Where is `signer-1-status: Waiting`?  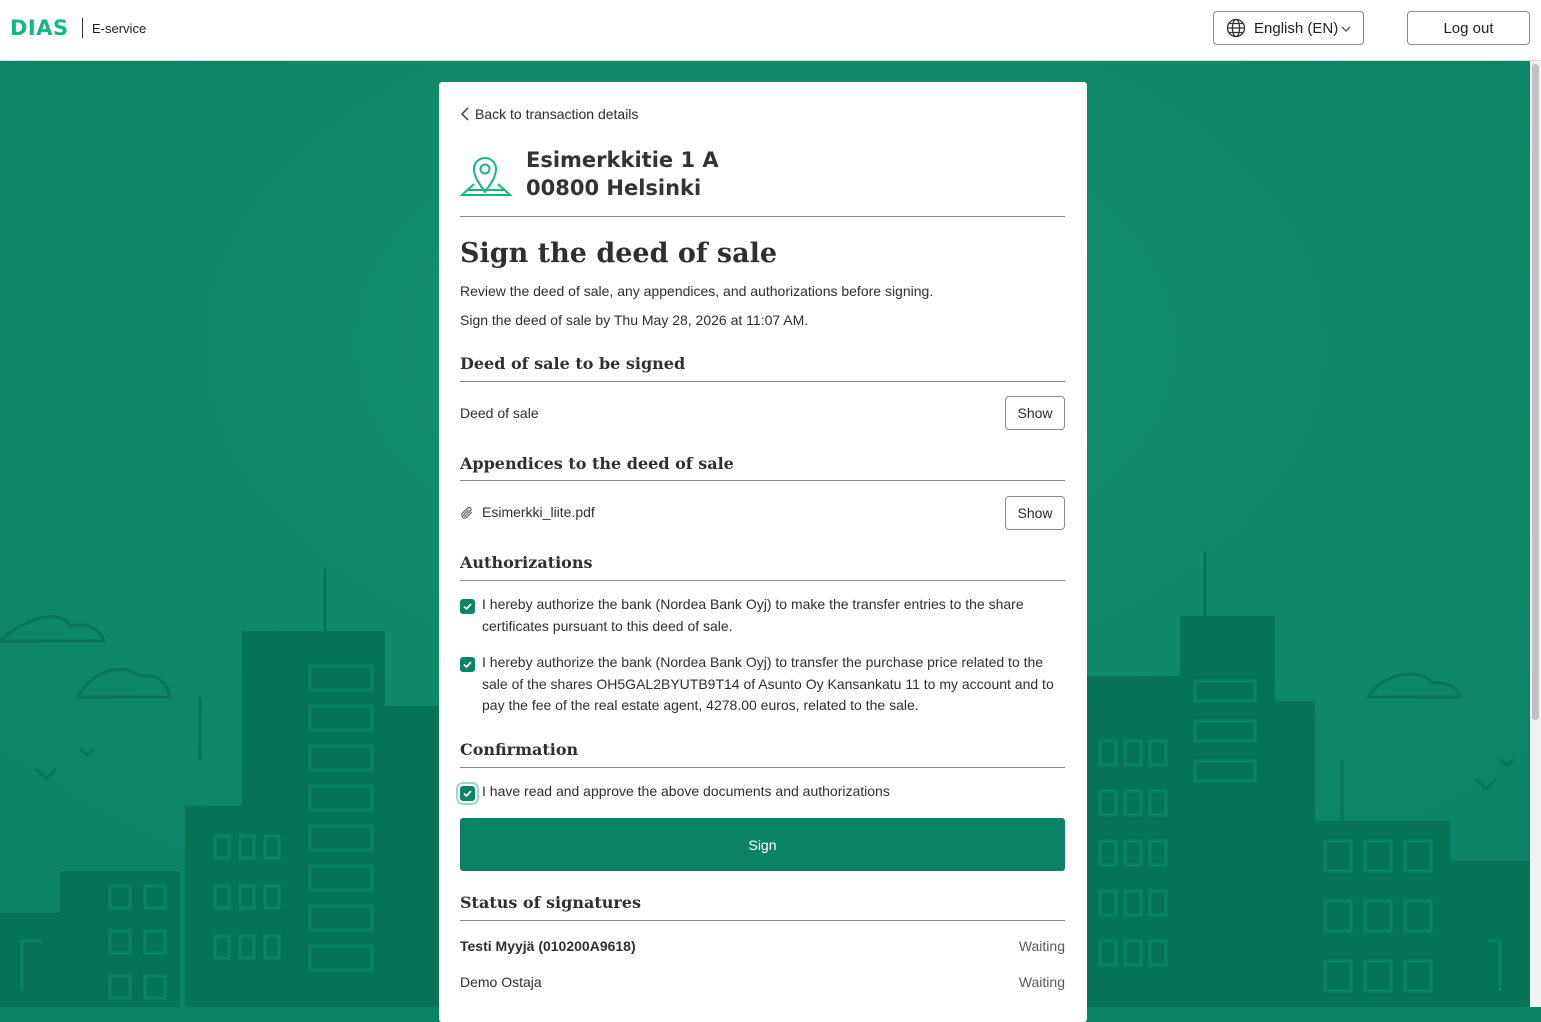
signer-1-status: Waiting is located at coordinates (1041, 946).